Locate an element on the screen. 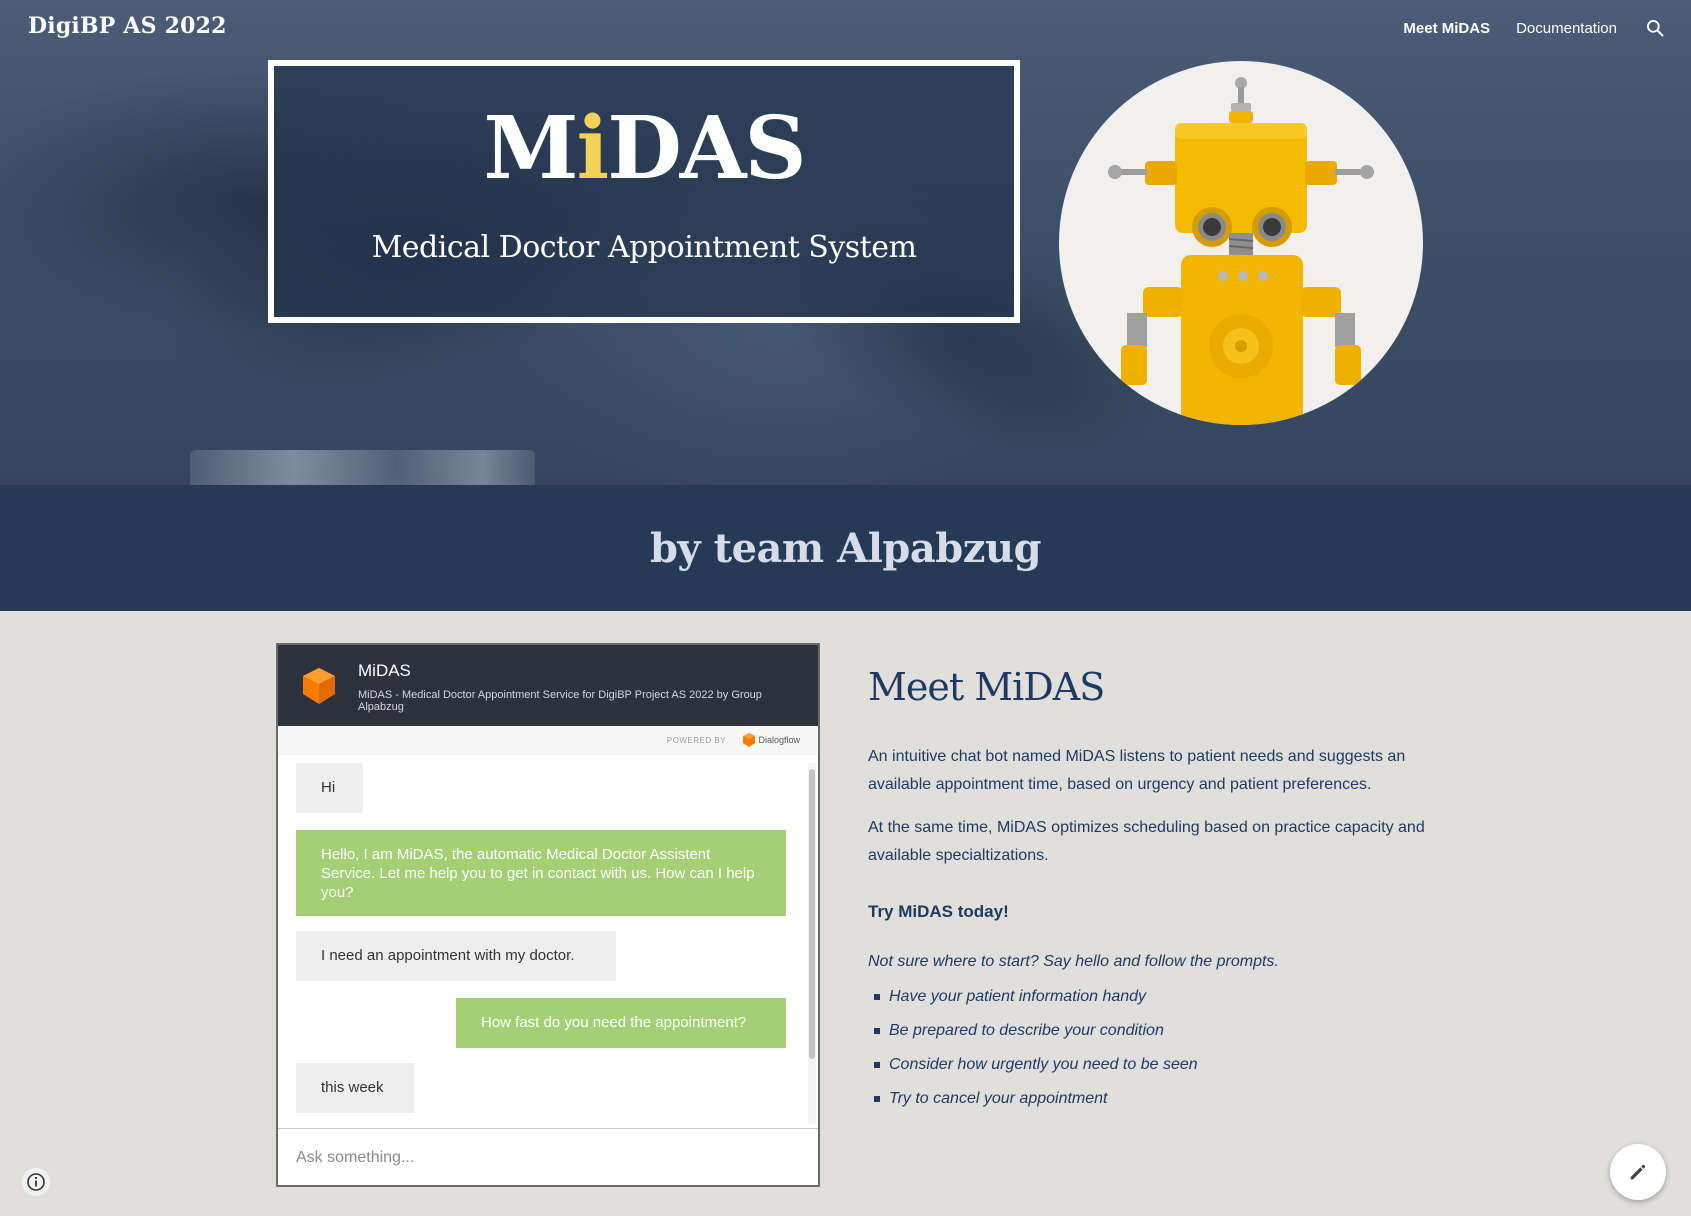  edit-button is located at coordinates (1638, 1172).